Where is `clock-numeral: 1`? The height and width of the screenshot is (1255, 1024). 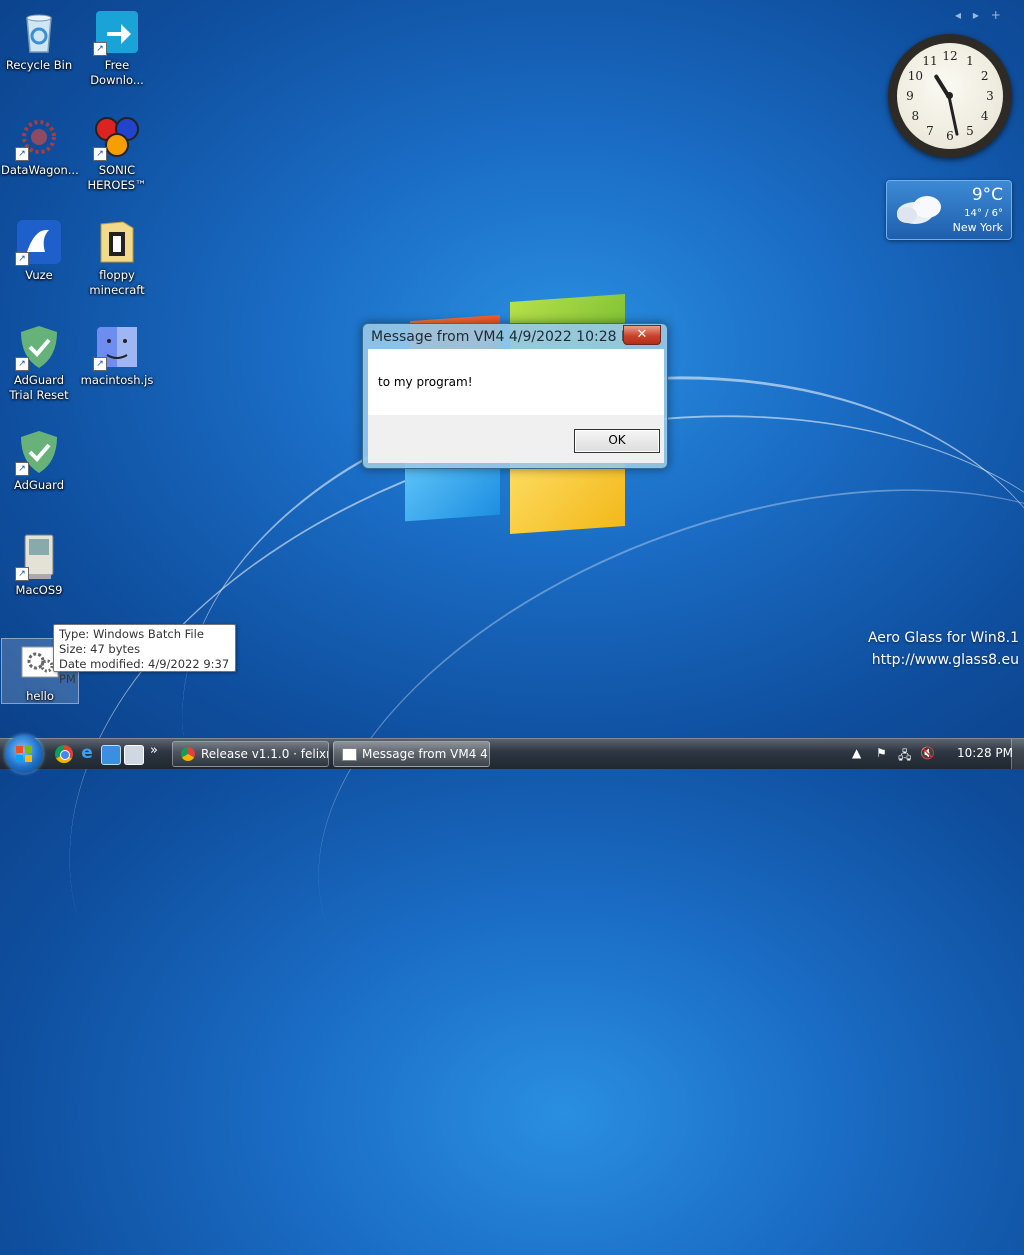 clock-numeral: 1 is located at coordinates (970, 61).